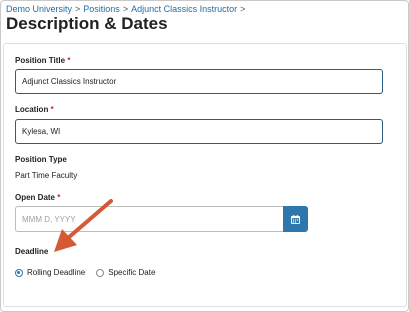  I want to click on location-label: Location *, so click(34, 109).